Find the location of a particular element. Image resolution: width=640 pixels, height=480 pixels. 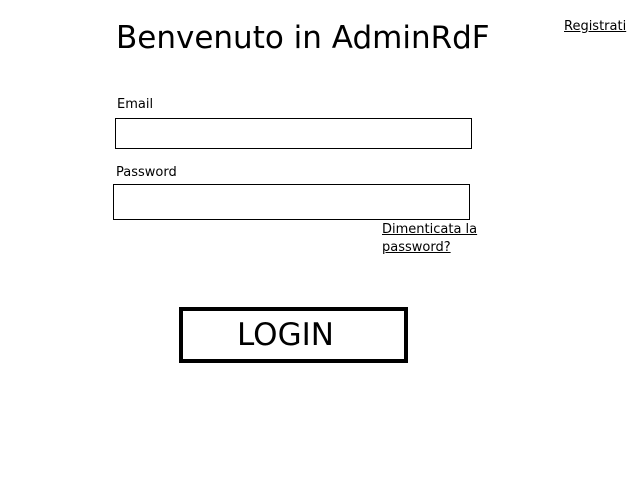

email-label: Email is located at coordinates (135, 104).